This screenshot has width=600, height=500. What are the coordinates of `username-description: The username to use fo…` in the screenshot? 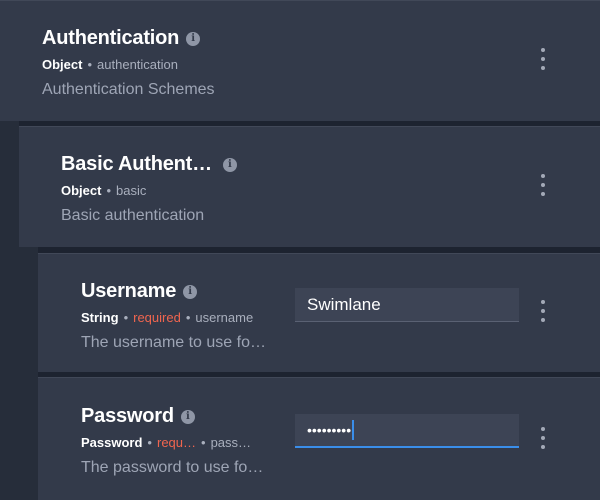 It's located at (173, 342).